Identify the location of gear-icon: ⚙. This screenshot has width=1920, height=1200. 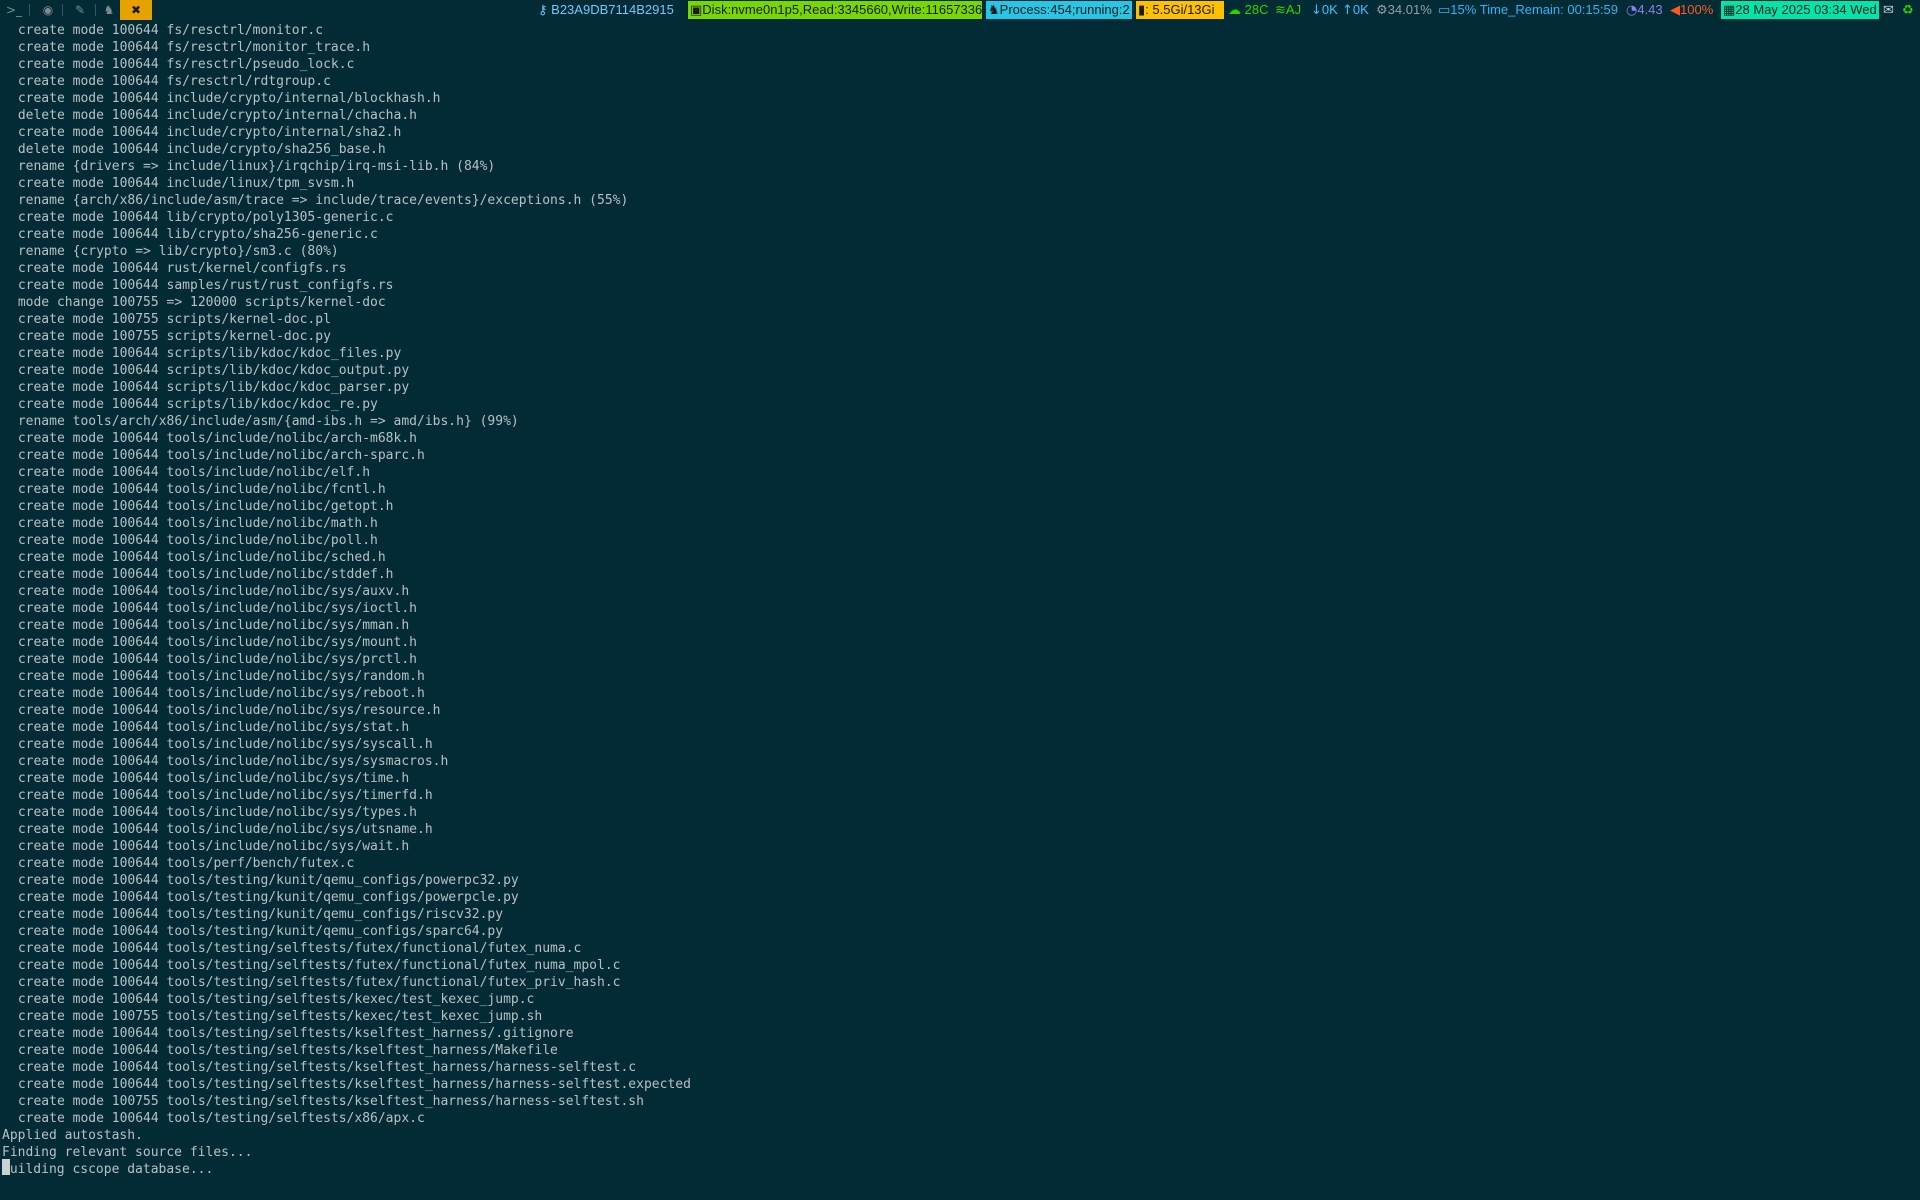
(1382, 10).